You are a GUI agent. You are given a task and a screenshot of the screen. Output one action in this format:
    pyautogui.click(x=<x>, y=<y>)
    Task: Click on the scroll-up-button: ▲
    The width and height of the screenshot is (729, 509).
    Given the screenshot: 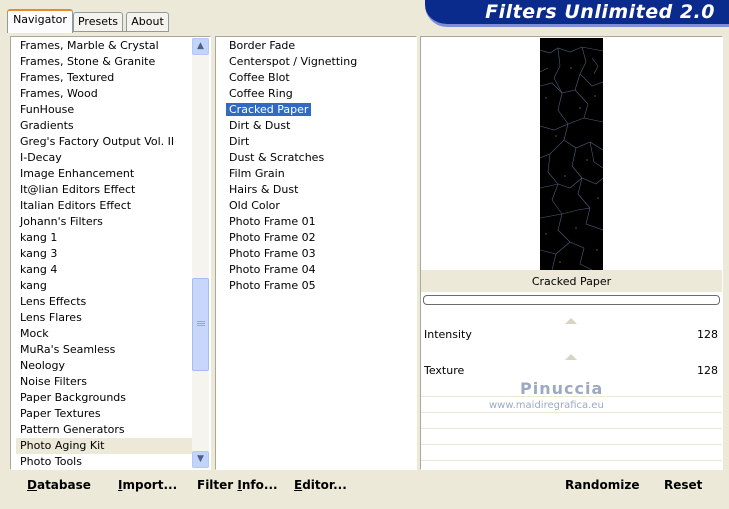 What is the action you would take?
    pyautogui.click(x=200, y=46)
    